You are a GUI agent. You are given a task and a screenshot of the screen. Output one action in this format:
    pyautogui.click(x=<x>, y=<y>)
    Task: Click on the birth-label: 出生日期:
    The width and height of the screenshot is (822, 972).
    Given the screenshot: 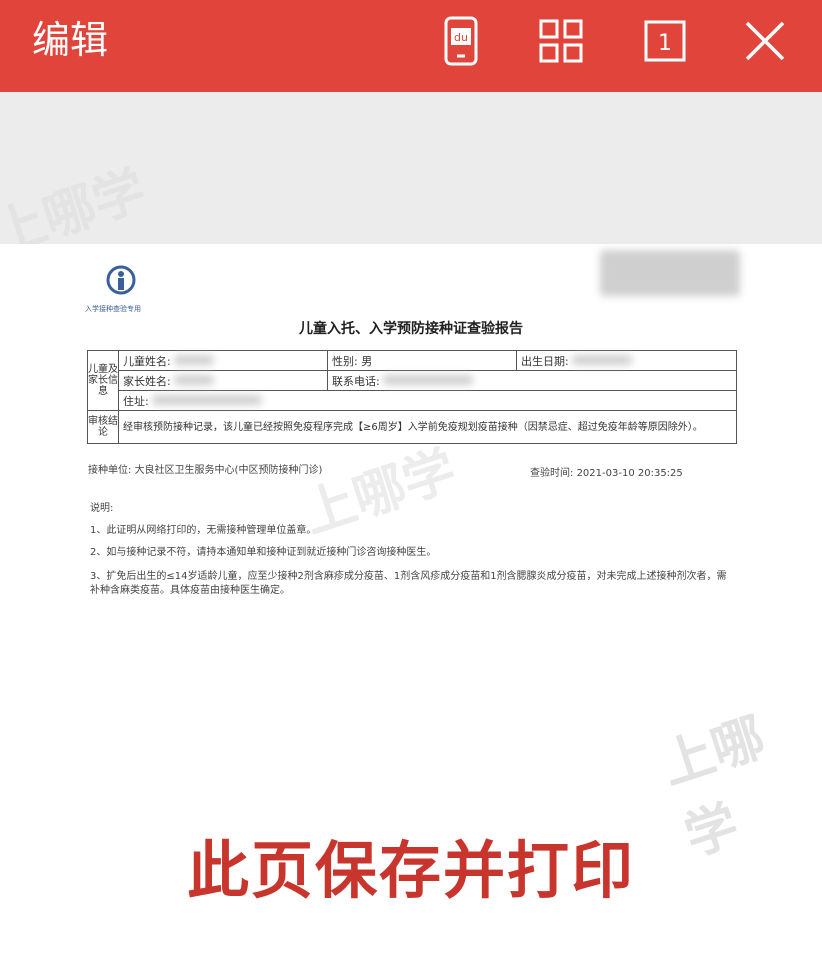 What is the action you would take?
    pyautogui.click(x=545, y=361)
    